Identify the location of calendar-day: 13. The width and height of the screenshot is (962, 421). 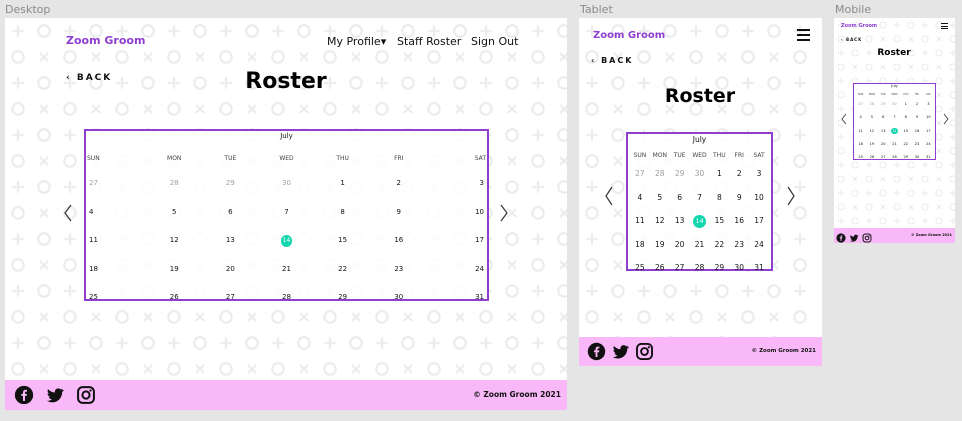
(883, 131).